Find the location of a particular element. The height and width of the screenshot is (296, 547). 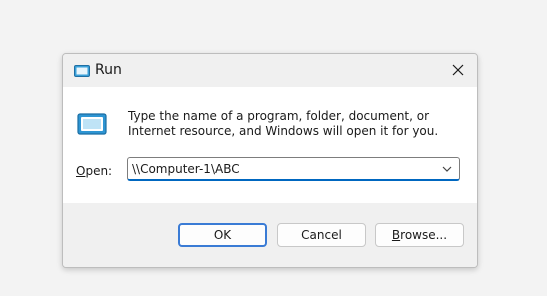

cancel-button: Cancel is located at coordinates (321, 235).